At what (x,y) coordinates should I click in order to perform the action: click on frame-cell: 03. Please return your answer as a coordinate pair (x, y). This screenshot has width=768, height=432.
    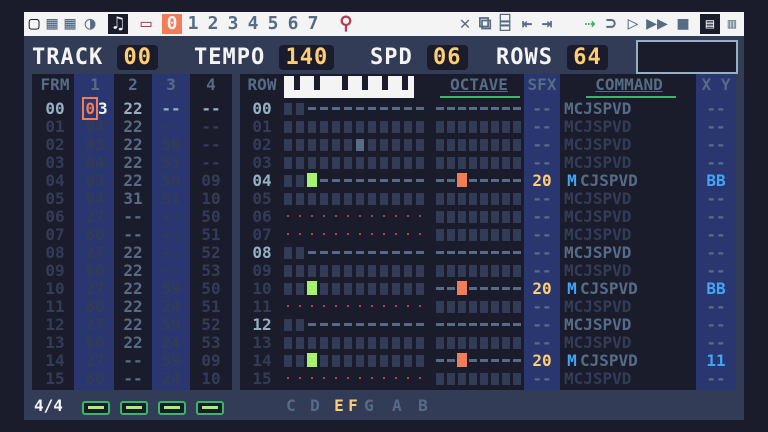
    Looking at the image, I should click on (95, 145).